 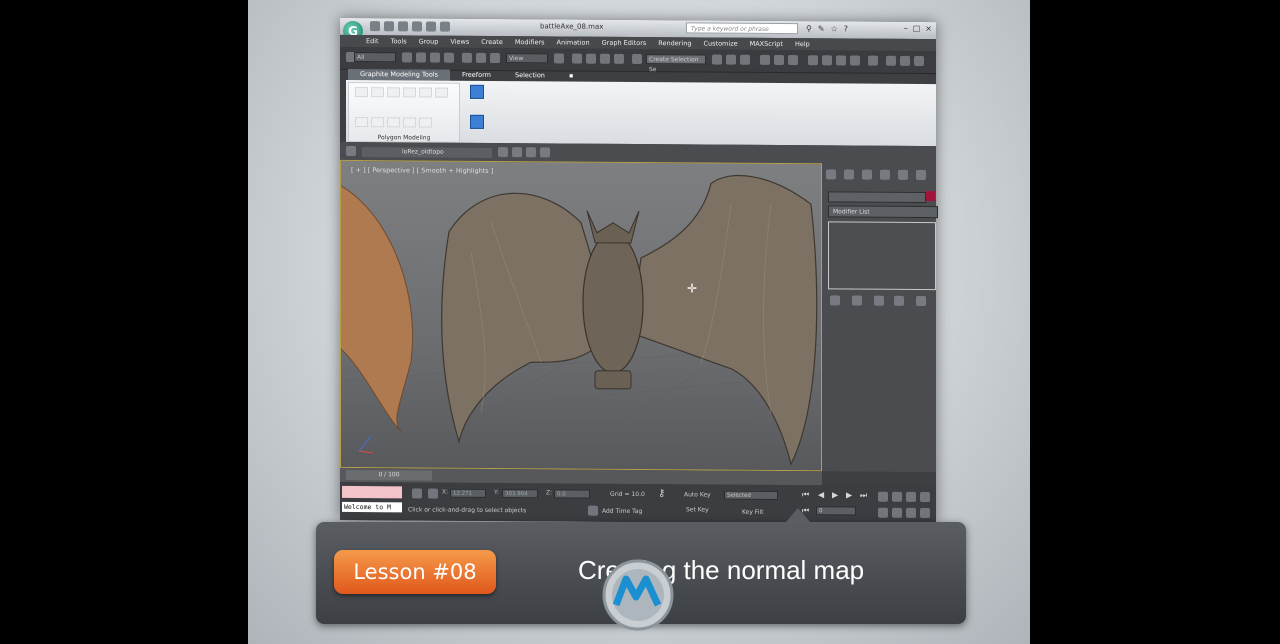 I want to click on redo-icon, so click(x=431, y=26).